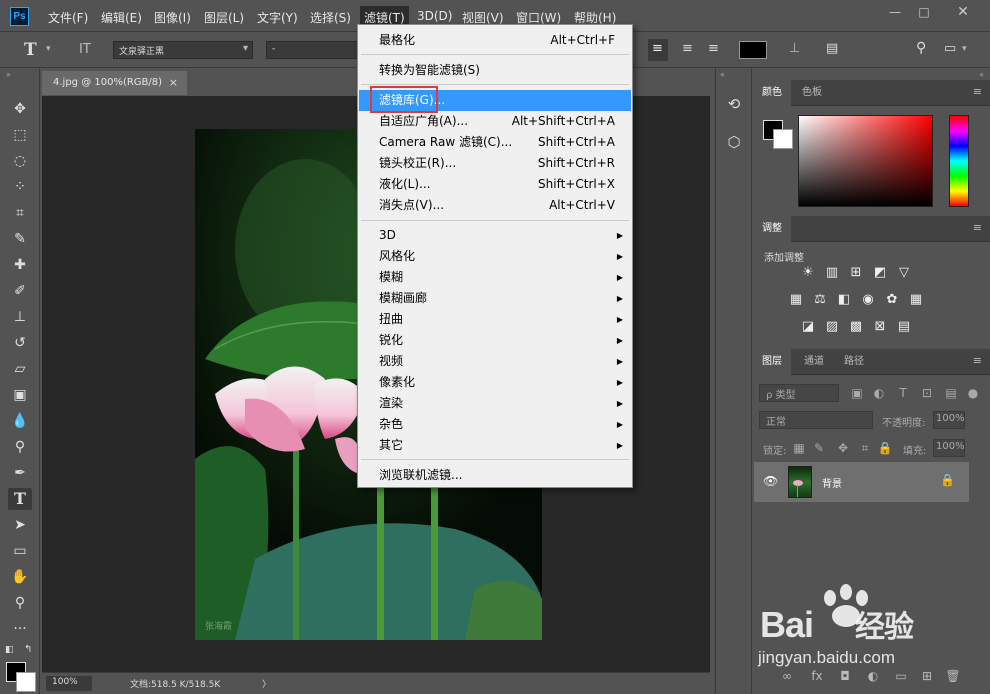  I want to click on color-picker-field, so click(865, 161).